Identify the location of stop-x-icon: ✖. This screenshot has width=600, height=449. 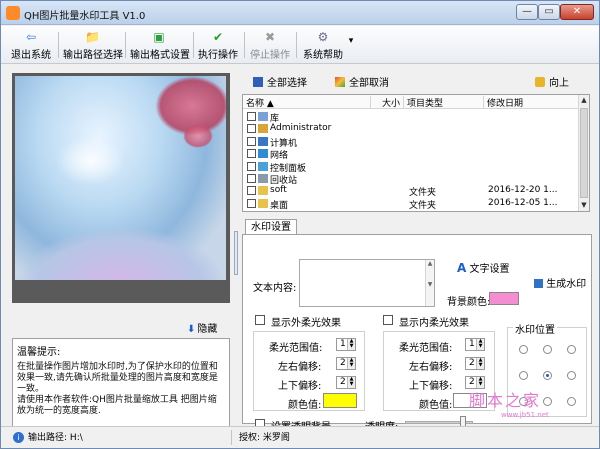
(270, 37).